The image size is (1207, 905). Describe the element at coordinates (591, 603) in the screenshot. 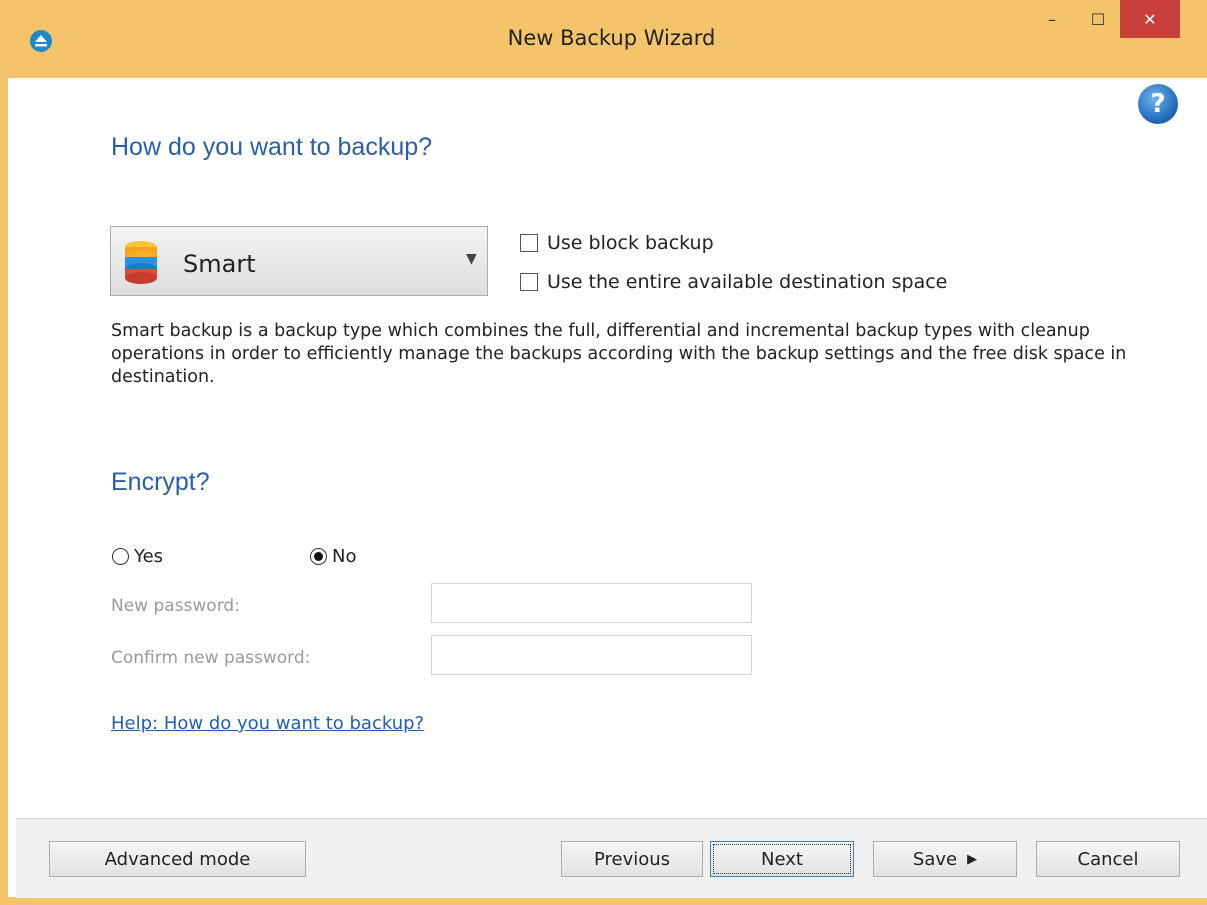

I see `new-password-input` at that location.